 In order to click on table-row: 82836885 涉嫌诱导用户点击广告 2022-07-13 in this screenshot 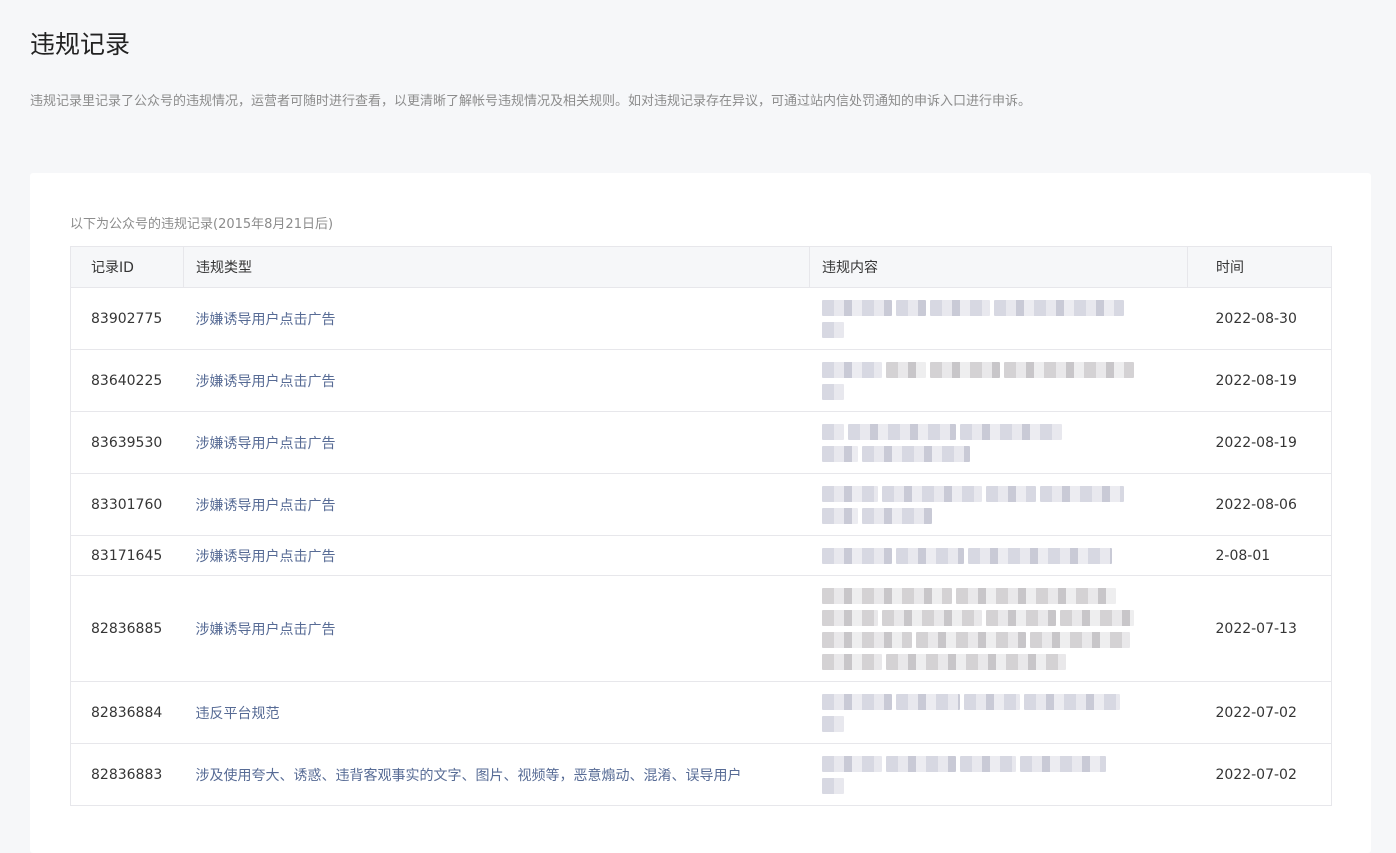, I will do `click(701, 628)`.